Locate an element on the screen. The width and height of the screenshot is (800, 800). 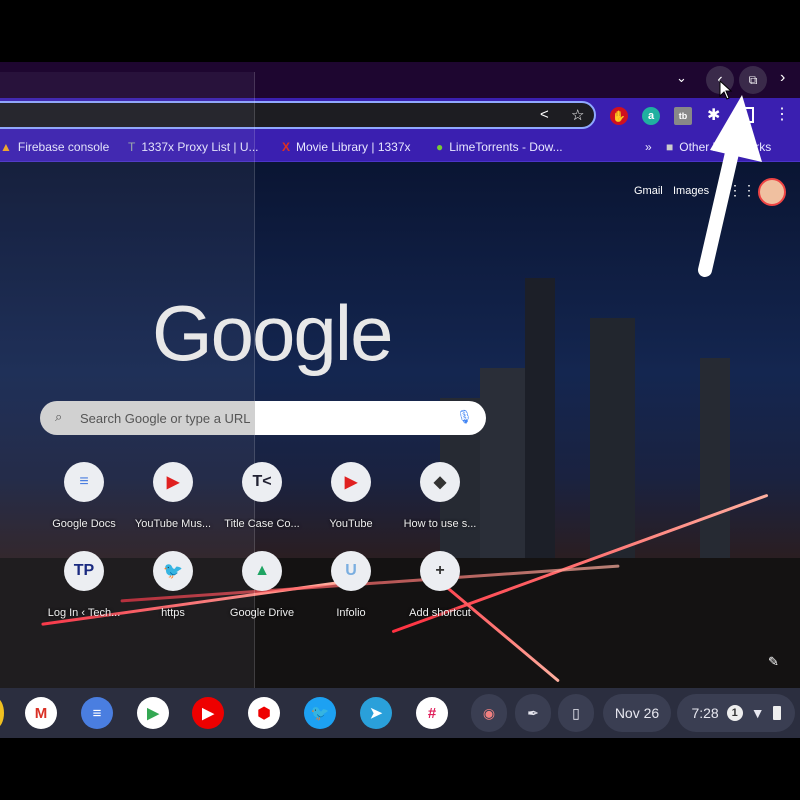
bookmark-star-icon: ☆ is located at coordinates (577, 115).